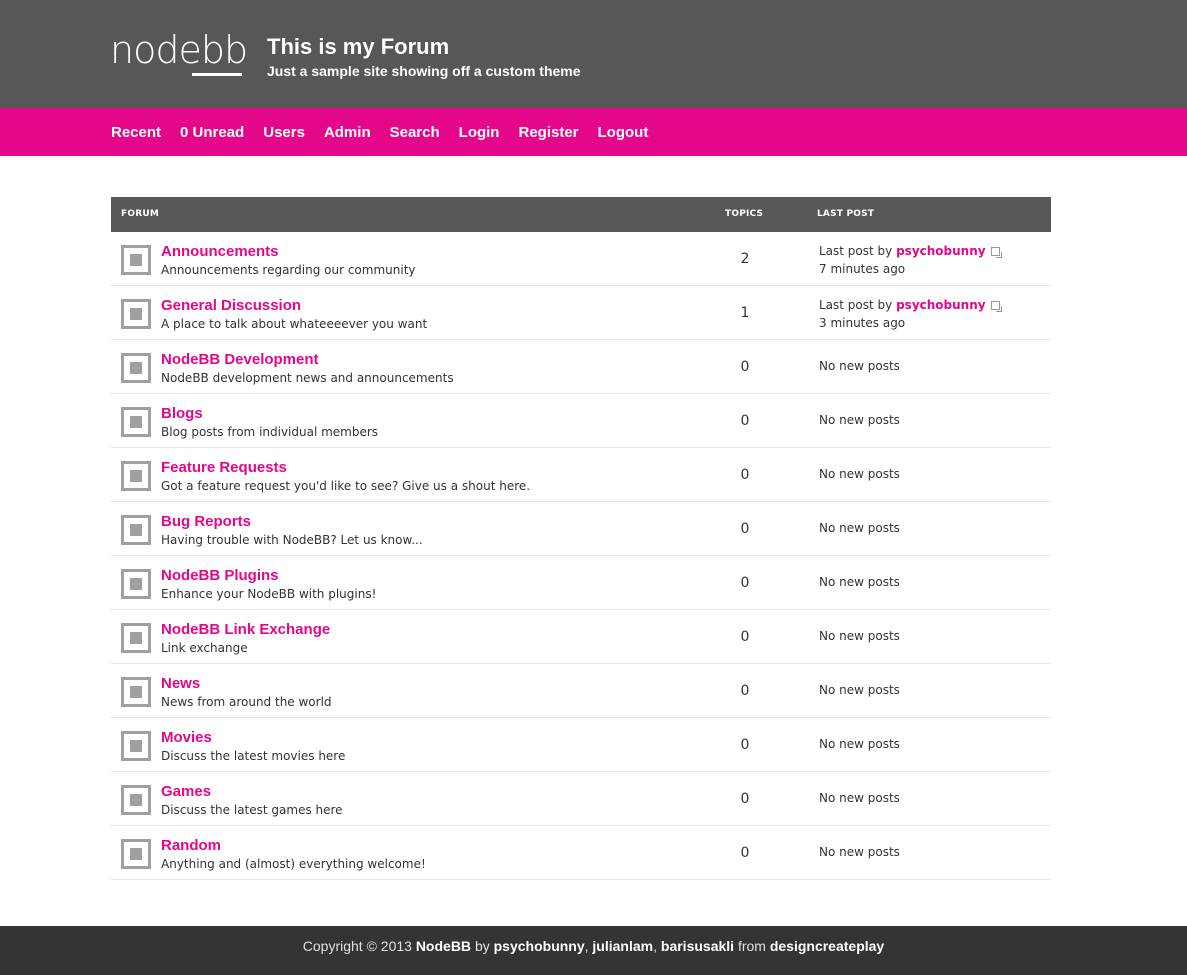 This screenshot has height=975, width=1187. What do you see at coordinates (284, 132) in the screenshot?
I see `nav-users: Users` at bounding box center [284, 132].